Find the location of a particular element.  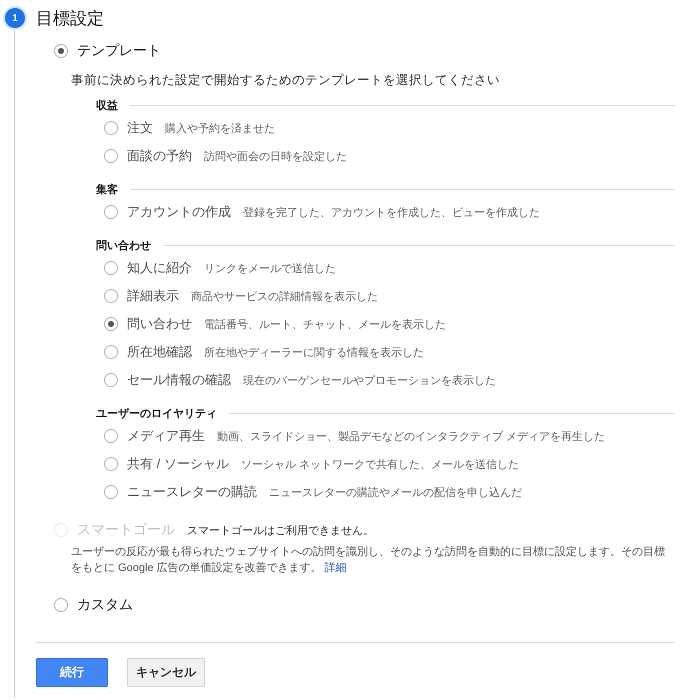

option-label: カスタム is located at coordinates (105, 605).